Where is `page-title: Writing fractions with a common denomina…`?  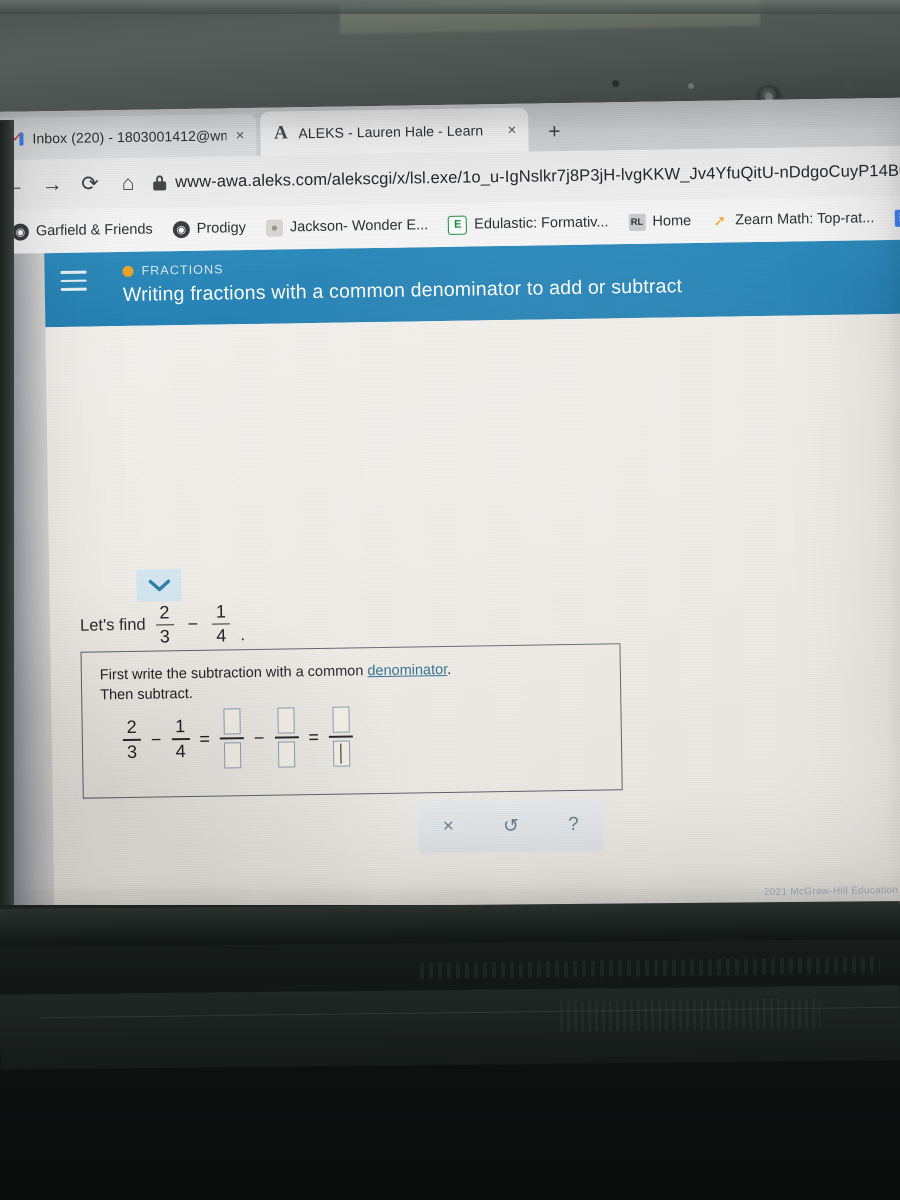
page-title: Writing fractions with a common denomina… is located at coordinates (402, 290).